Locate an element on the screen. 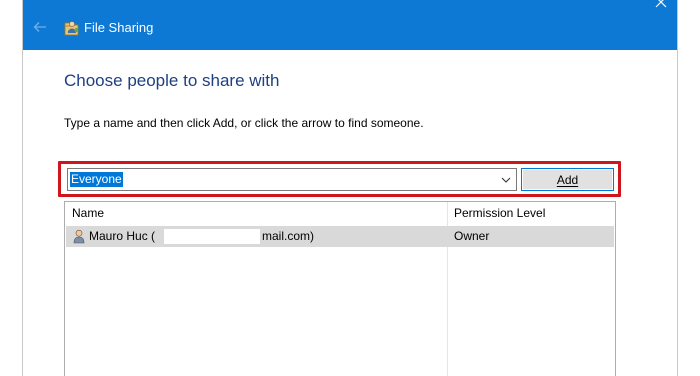 The height and width of the screenshot is (376, 700). column-header-name: Name is located at coordinates (88, 213).